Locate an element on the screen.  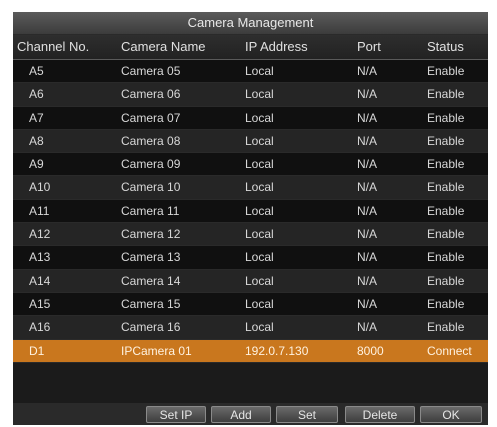
table-row: A5 Camera 05 Local N/A Enable is located at coordinates (250, 72).